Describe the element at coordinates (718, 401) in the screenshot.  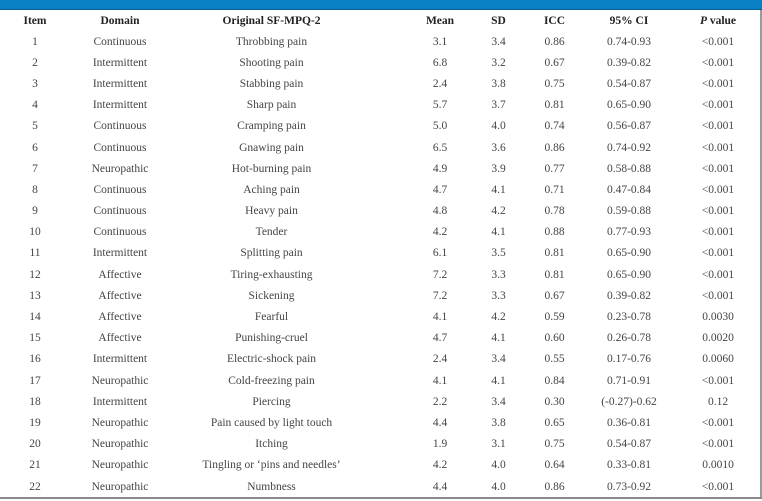
I see `cell-p: 0.12` at that location.